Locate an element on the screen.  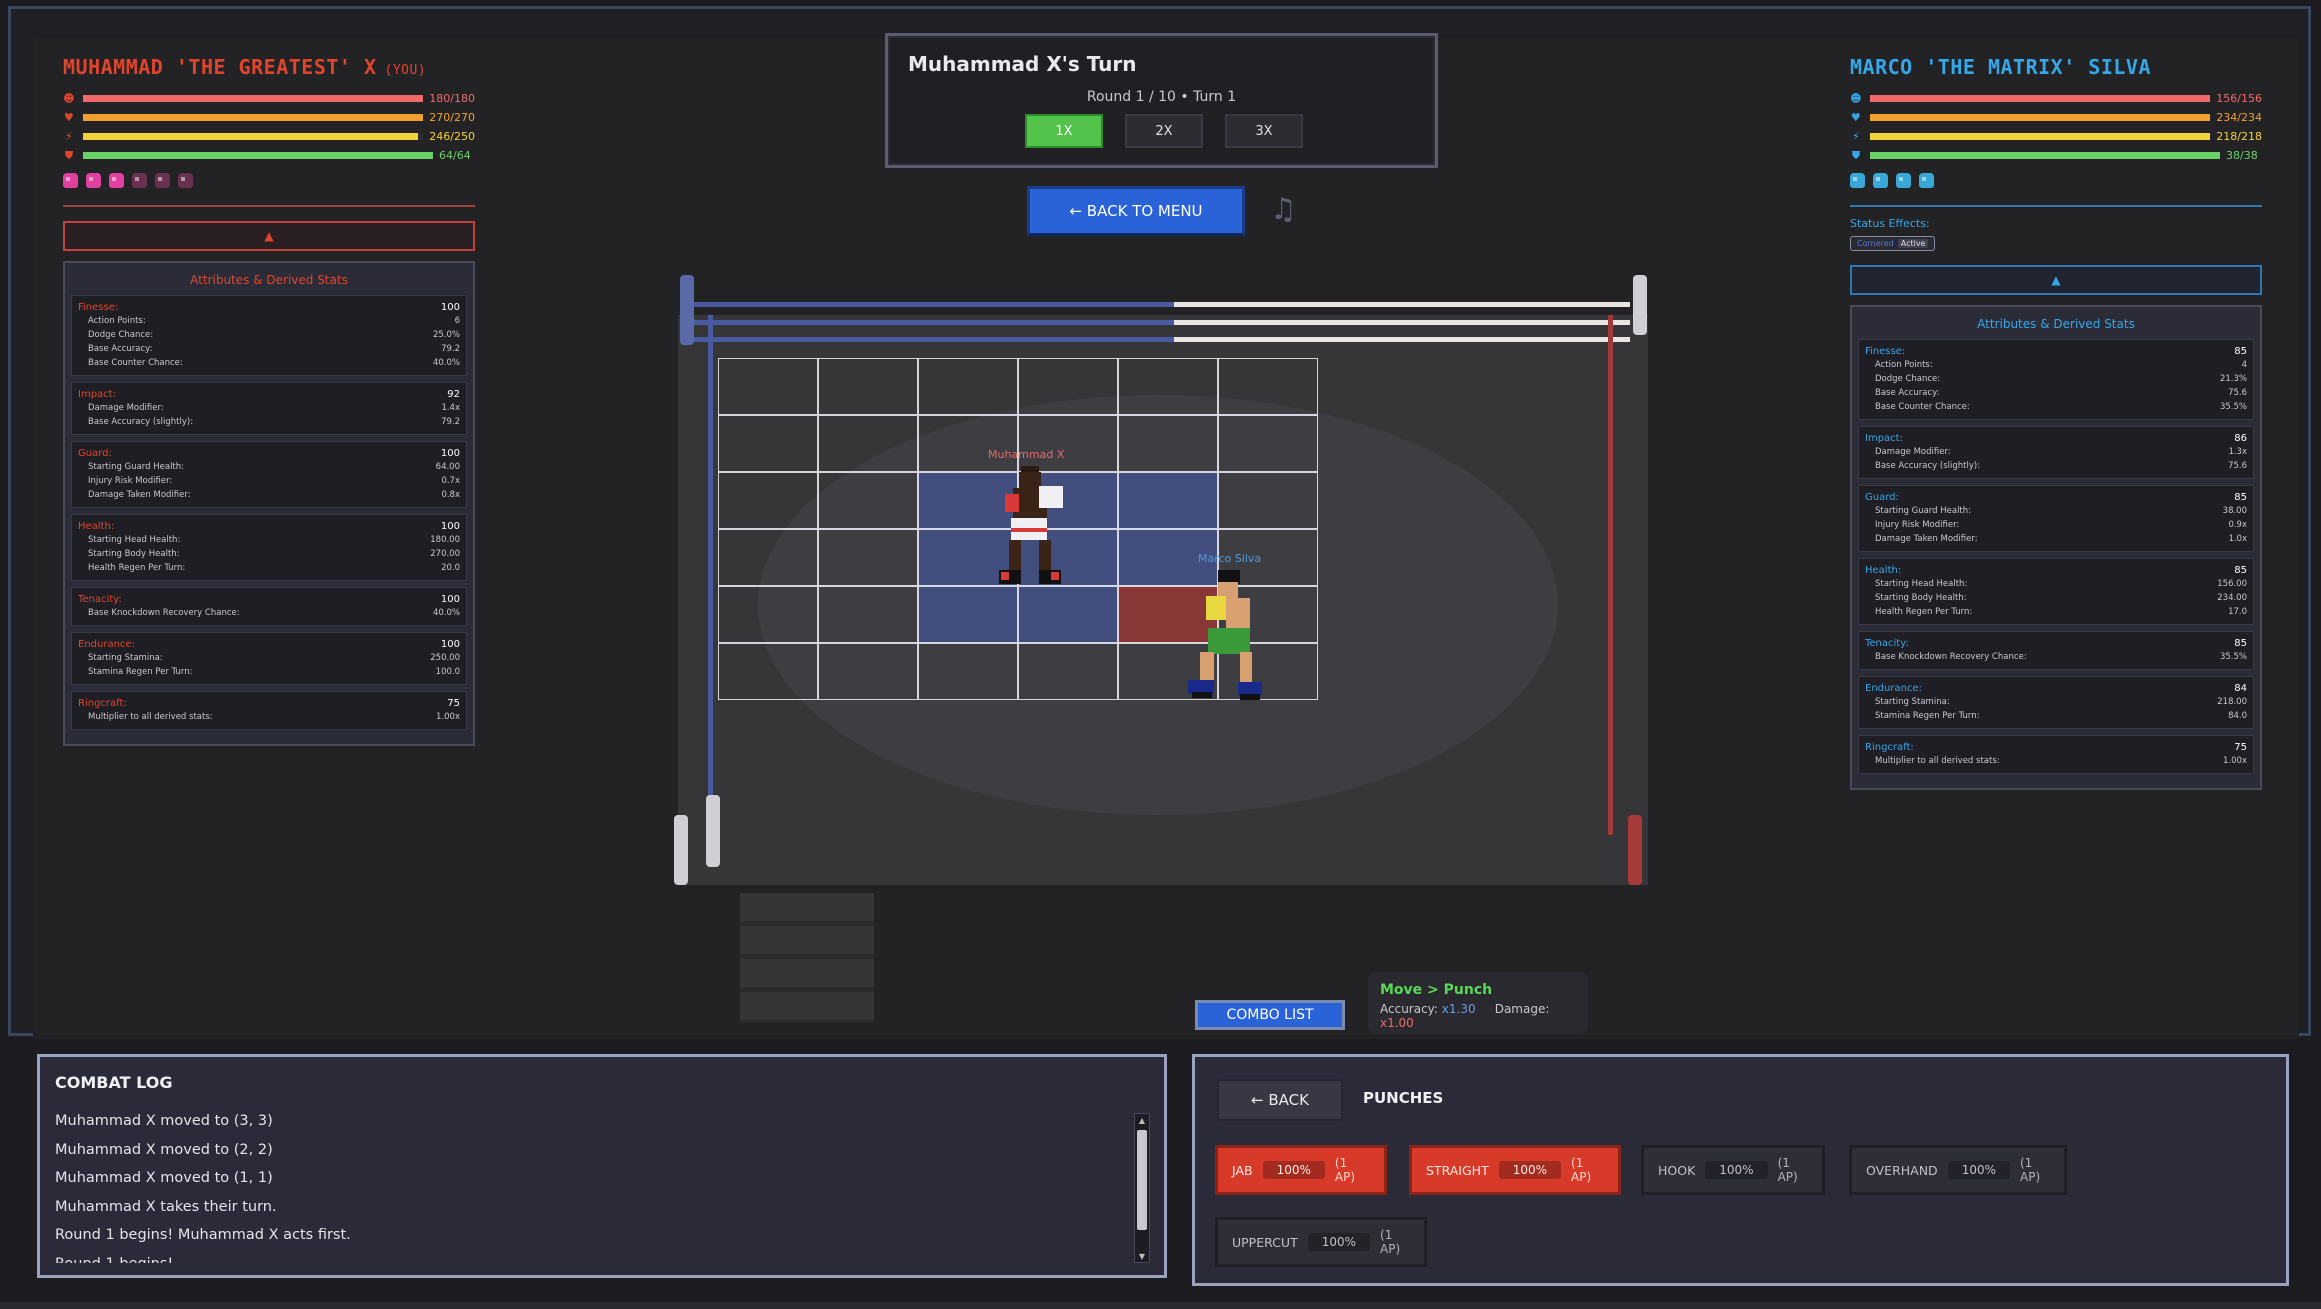
combat-log-entry: Round 1 begins! Muhammad X acts first. is located at coordinates (203, 1235).